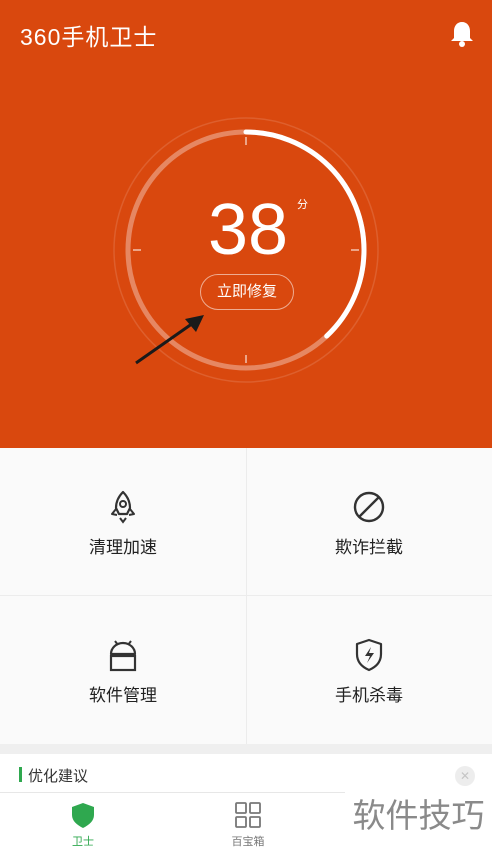 Image resolution: width=492 pixels, height=852 pixels. I want to click on optimization-suggestion: 优化建议 ✕, so click(246, 773).